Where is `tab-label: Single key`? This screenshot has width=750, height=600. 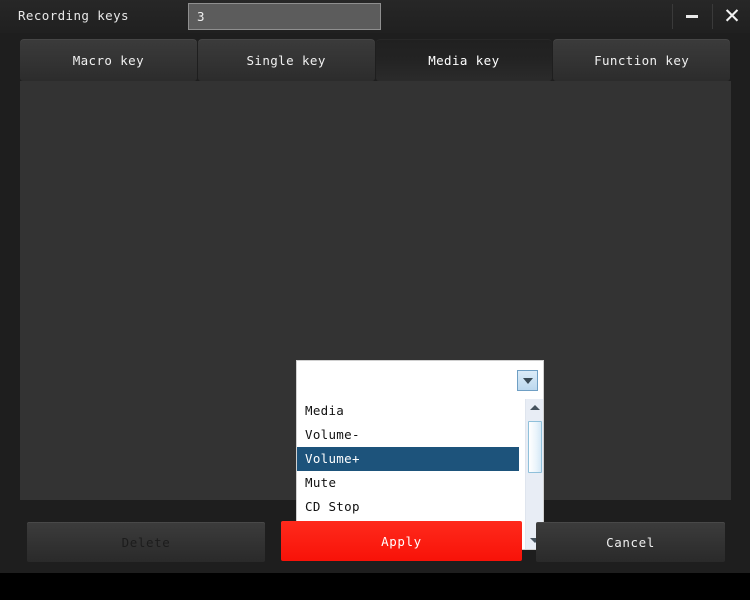 tab-label: Single key is located at coordinates (286, 60).